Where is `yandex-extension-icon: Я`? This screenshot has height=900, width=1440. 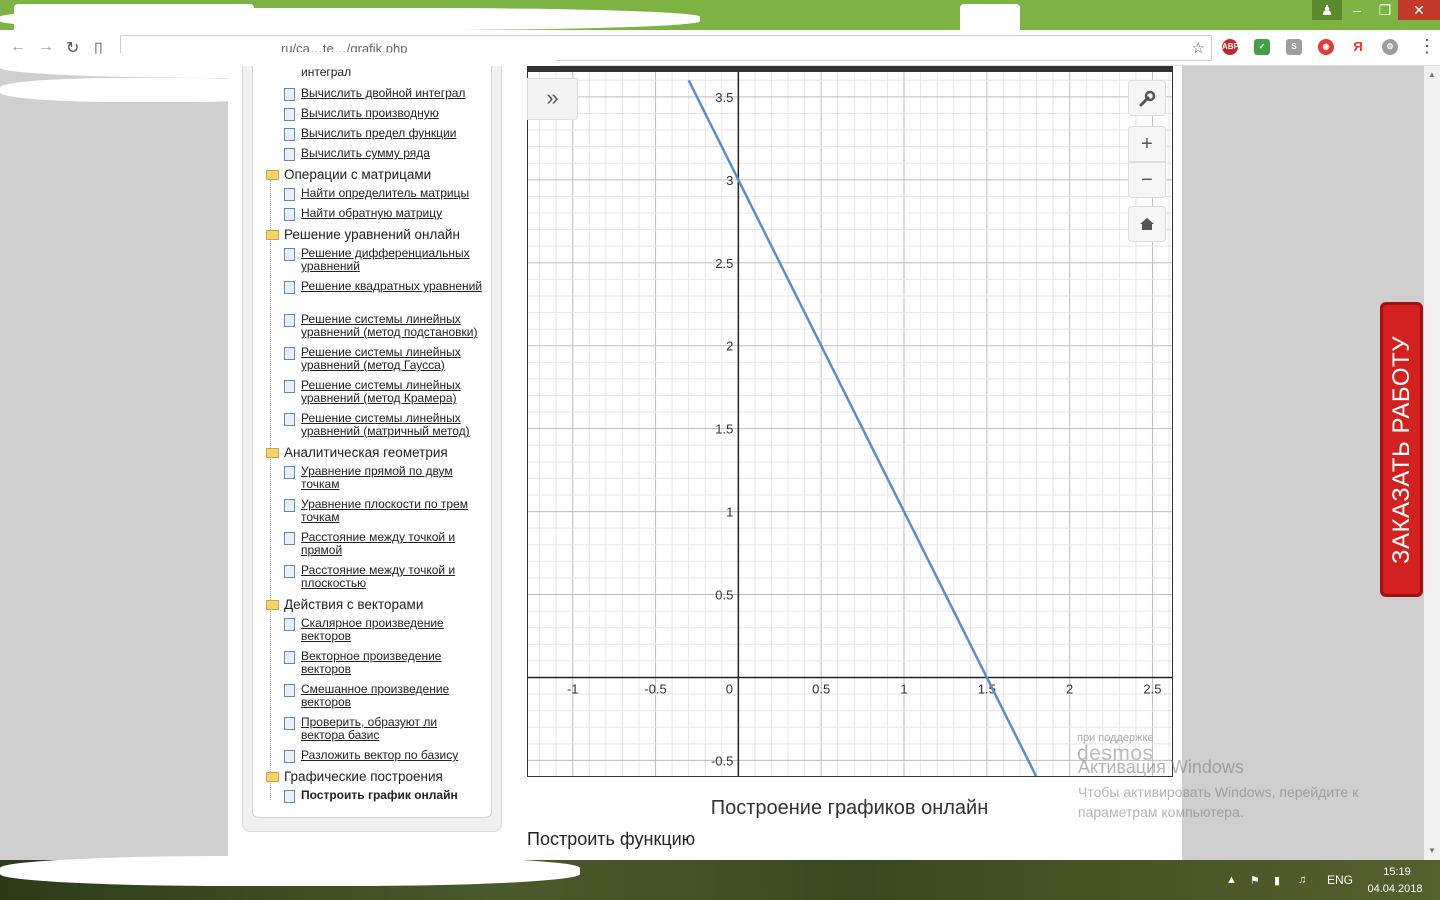 yandex-extension-icon: Я is located at coordinates (1358, 47).